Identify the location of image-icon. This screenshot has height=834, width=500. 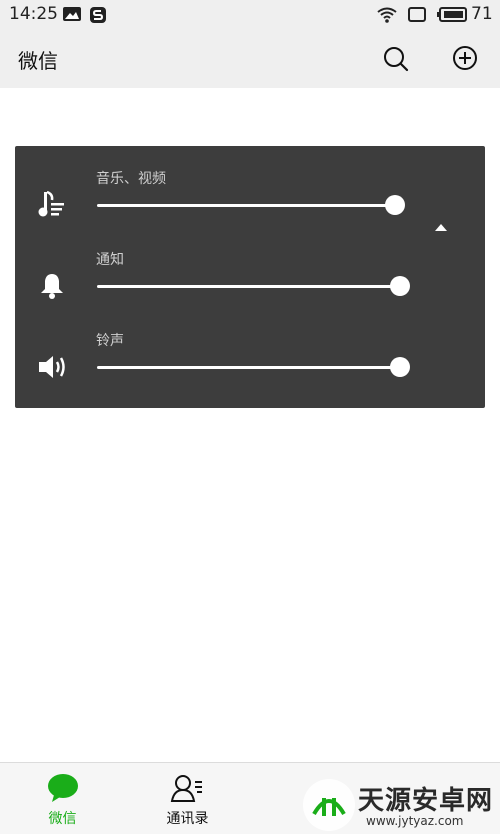
(72, 14).